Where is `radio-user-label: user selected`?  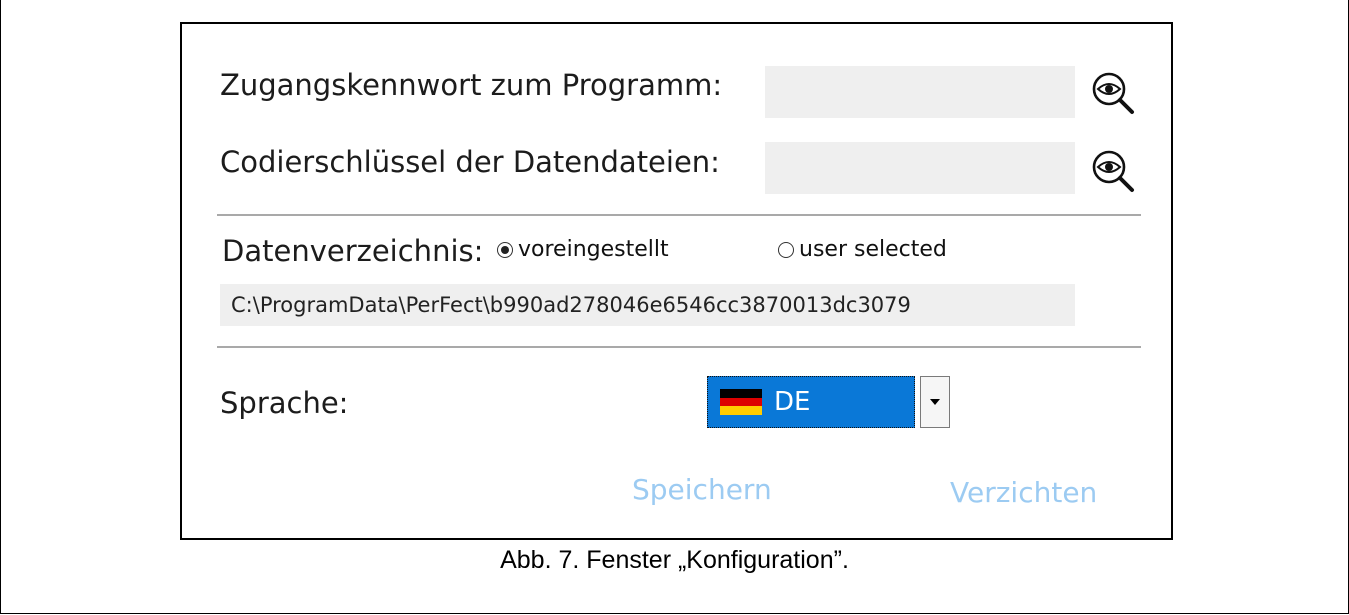 radio-user-label: user selected is located at coordinates (873, 249).